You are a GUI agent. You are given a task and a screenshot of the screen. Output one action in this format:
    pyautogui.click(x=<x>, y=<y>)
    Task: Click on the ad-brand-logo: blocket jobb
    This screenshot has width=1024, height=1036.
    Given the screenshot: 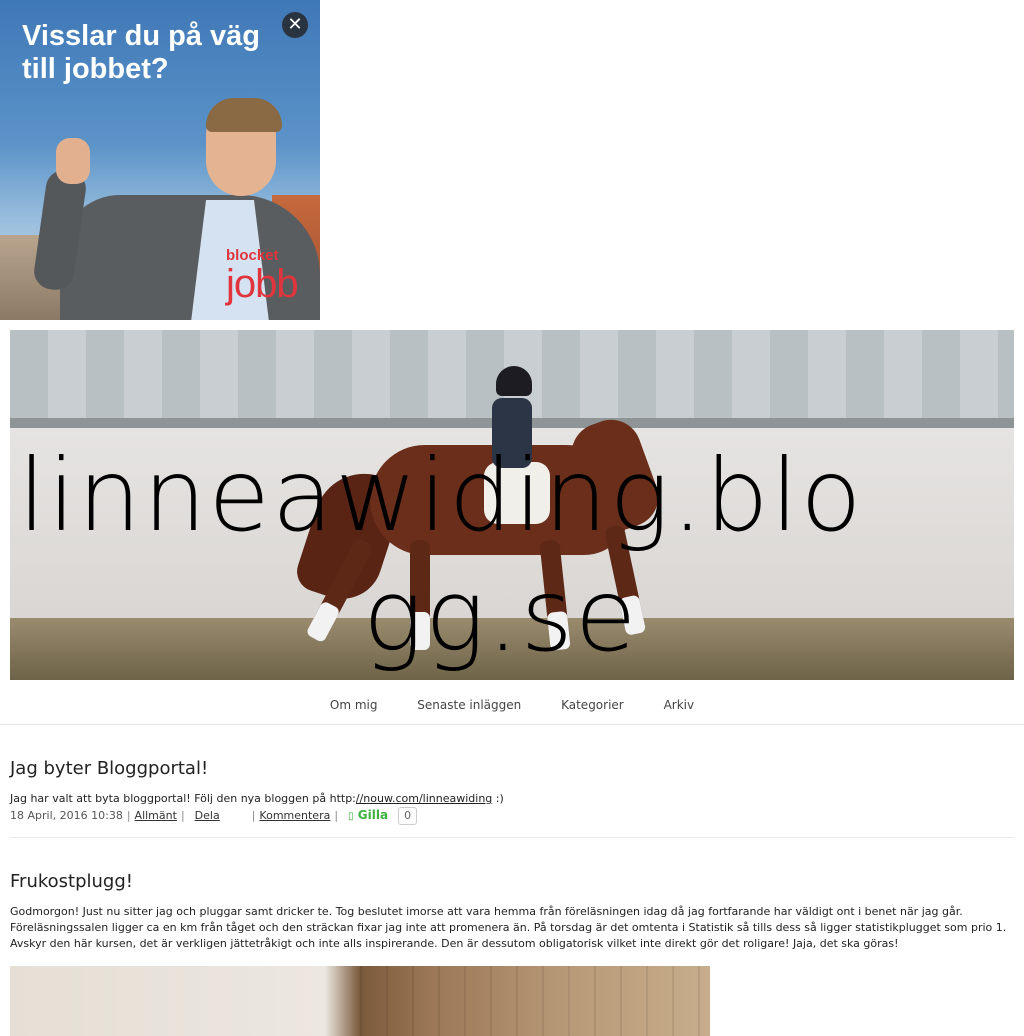 What is the action you would take?
    pyautogui.click(x=262, y=277)
    